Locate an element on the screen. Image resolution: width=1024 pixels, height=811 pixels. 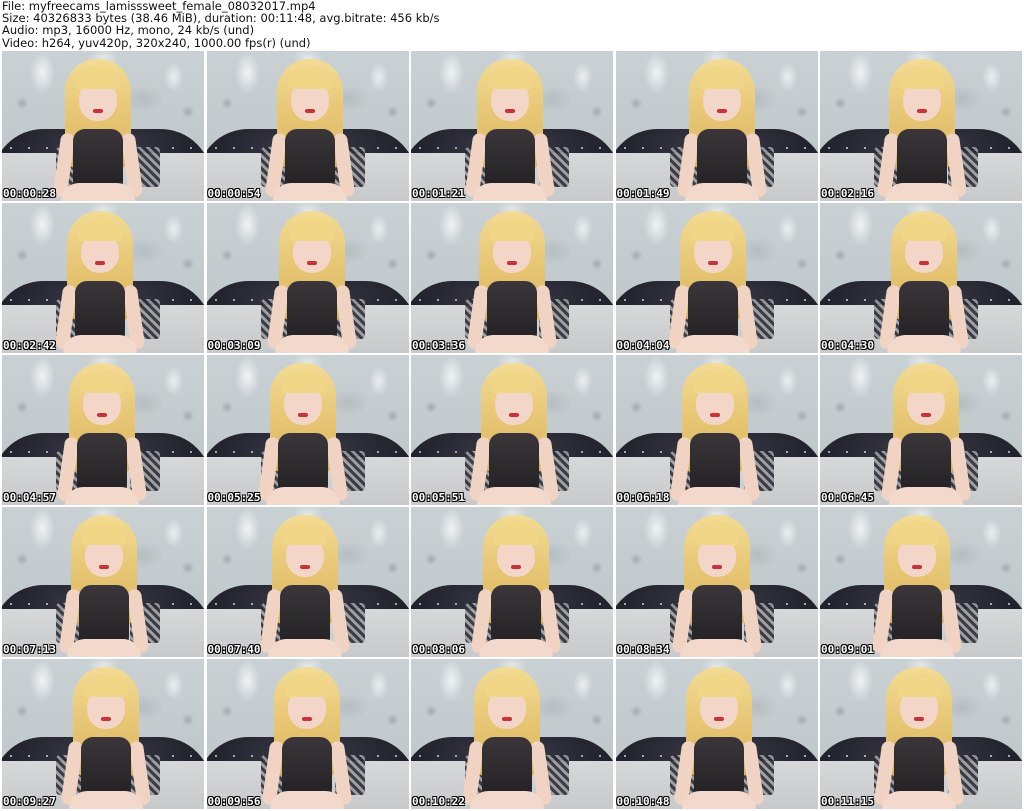
video-thumbnail: 00:04:30 is located at coordinates (921, 278).